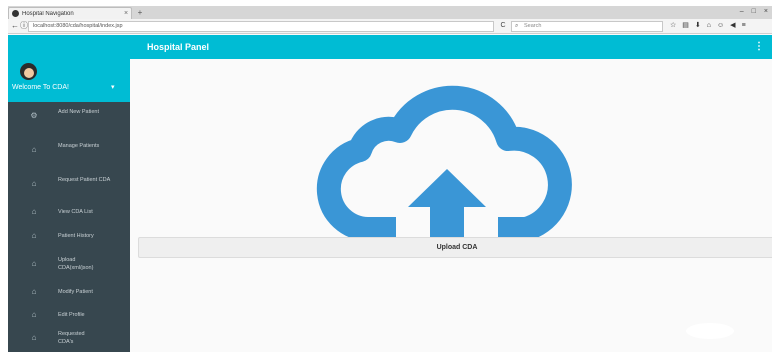 This screenshot has height=354, width=780. What do you see at coordinates (79, 146) in the screenshot?
I see `sidebar-item-label: Manage Patients` at bounding box center [79, 146].